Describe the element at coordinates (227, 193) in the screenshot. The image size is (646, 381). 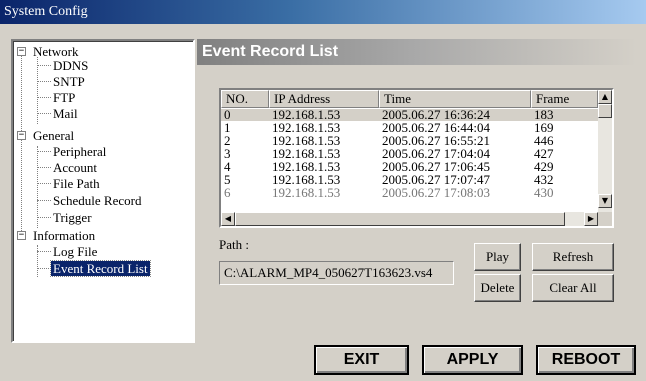
I see `cell-no: 6` at that location.